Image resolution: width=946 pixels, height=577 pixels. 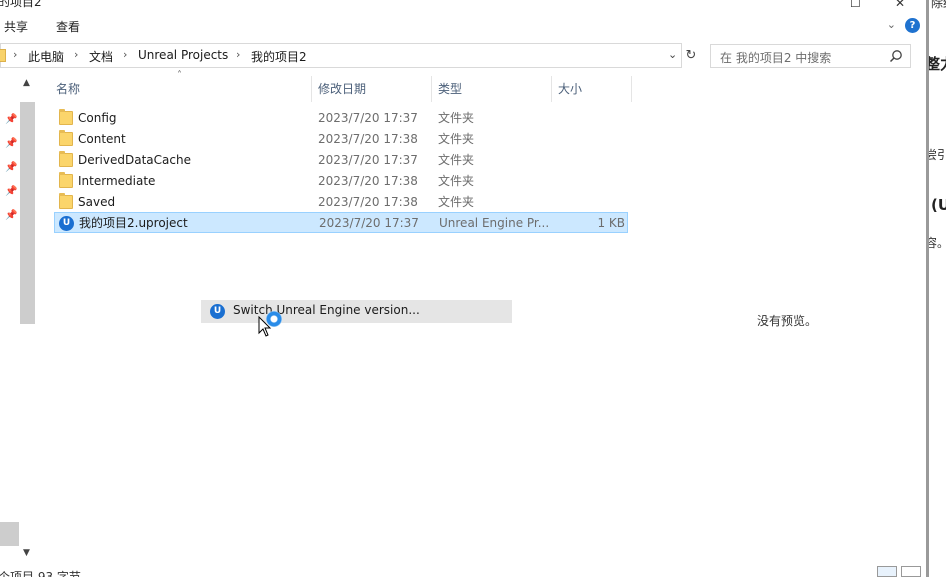 What do you see at coordinates (911, 571) in the screenshot?
I see `large-icons-view-icon` at bounding box center [911, 571].